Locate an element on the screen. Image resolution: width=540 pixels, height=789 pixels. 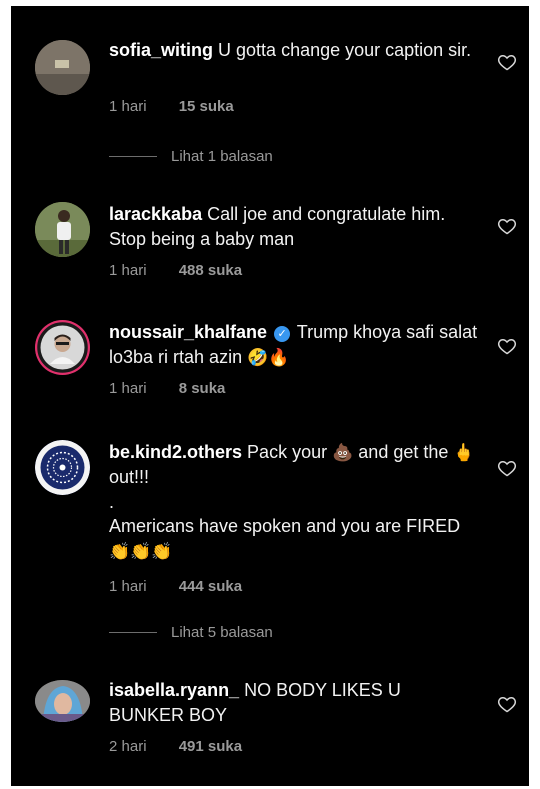
comment-meta: 1 hari 444 suka is located at coordinates (175, 586).